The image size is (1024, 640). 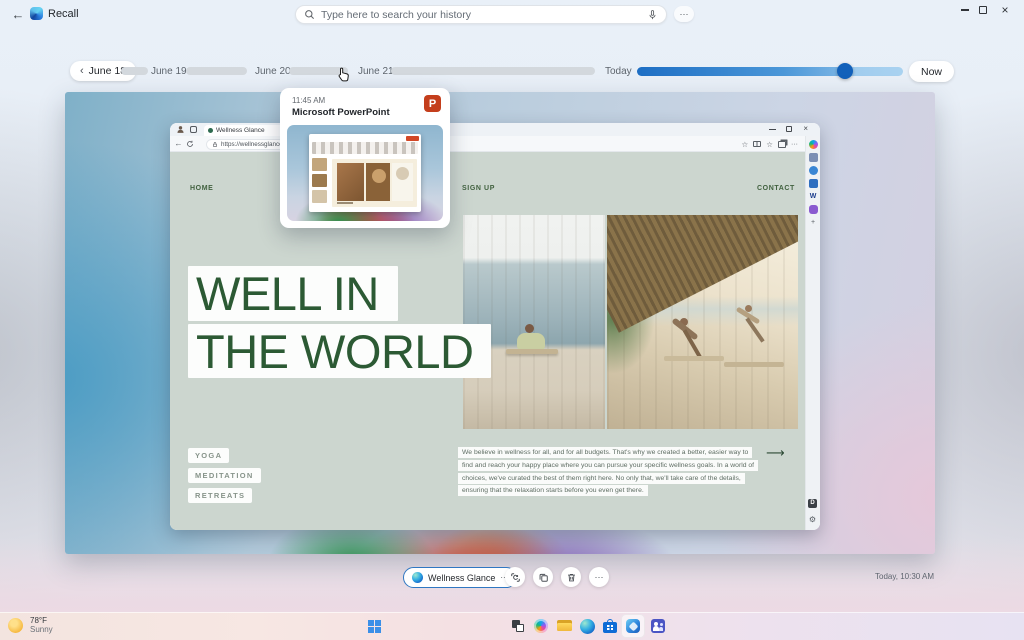 I want to click on menu-item-yoga: YOGA, so click(x=209, y=455).